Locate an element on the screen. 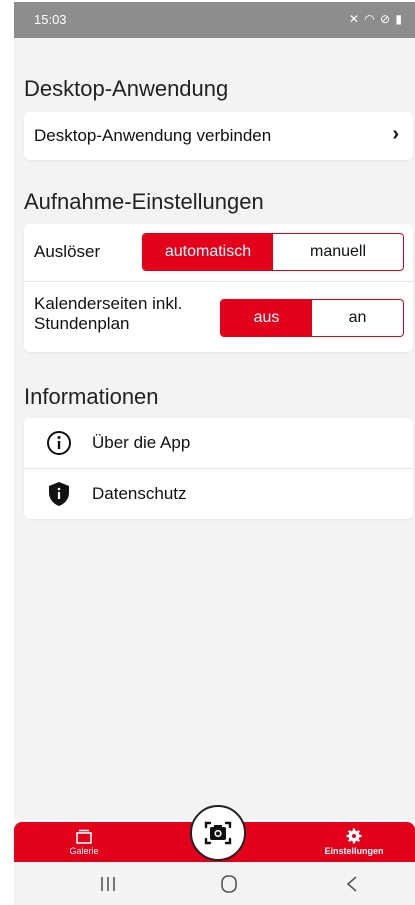 This screenshot has width=415, height=905. tab-settings: Einstellungen is located at coordinates (354, 842).